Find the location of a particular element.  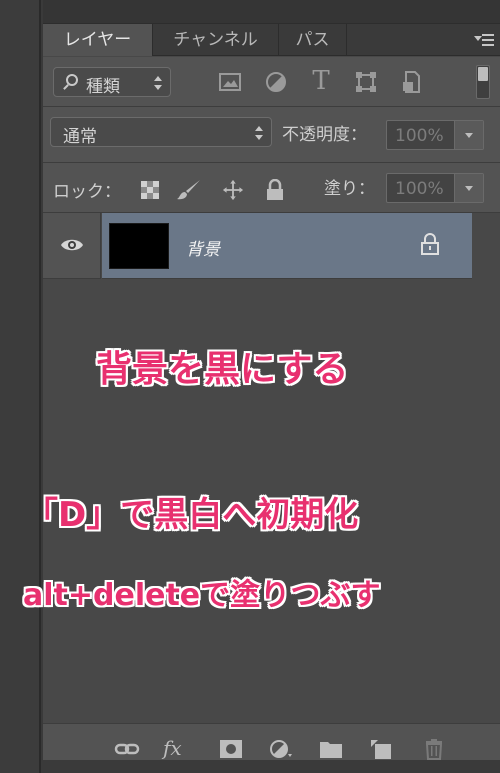

tab-channels: チャンネル is located at coordinates (216, 40).